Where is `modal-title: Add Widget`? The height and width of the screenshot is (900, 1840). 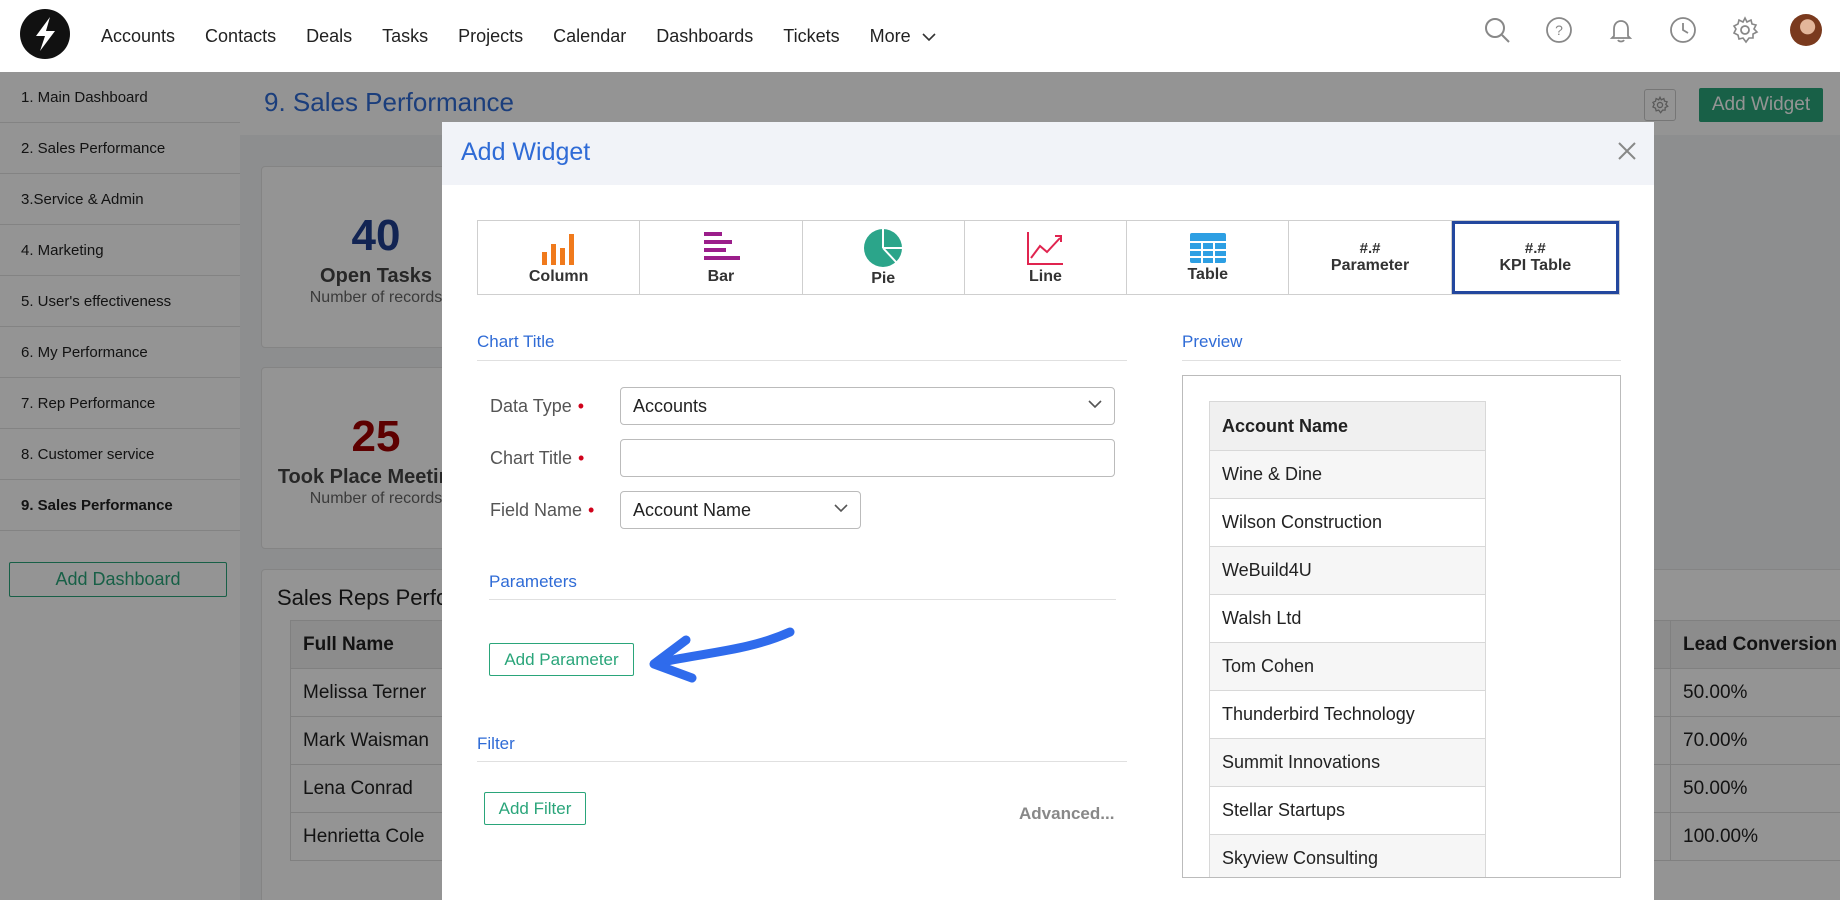 modal-title: Add Widget is located at coordinates (526, 152).